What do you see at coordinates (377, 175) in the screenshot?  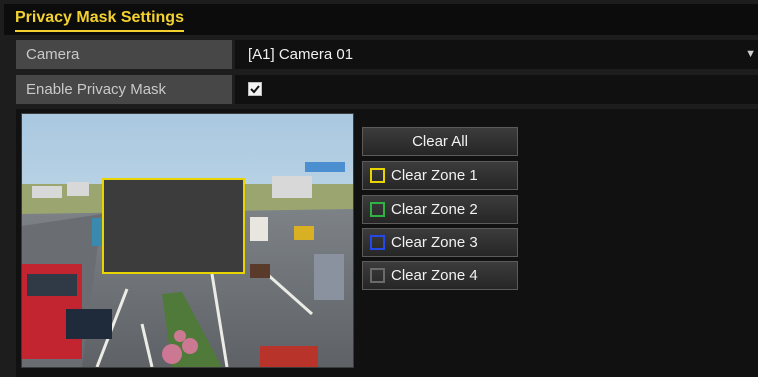 I see `zone-1-color-swatch` at bounding box center [377, 175].